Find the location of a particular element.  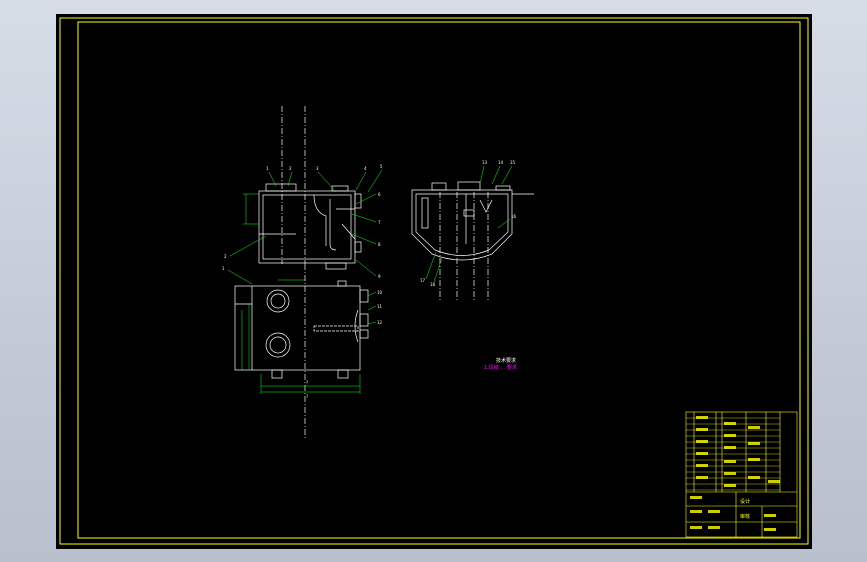

foot is located at coordinates (343, 374).